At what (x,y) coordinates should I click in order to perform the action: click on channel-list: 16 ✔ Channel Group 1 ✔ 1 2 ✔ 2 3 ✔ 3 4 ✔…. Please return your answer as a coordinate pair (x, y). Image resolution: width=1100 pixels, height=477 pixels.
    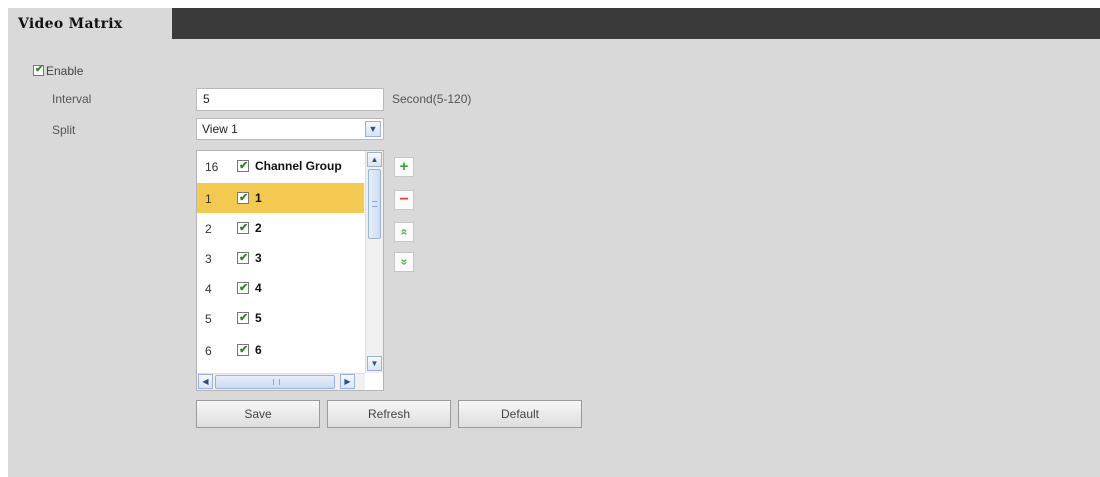
    Looking at the image, I should click on (290, 270).